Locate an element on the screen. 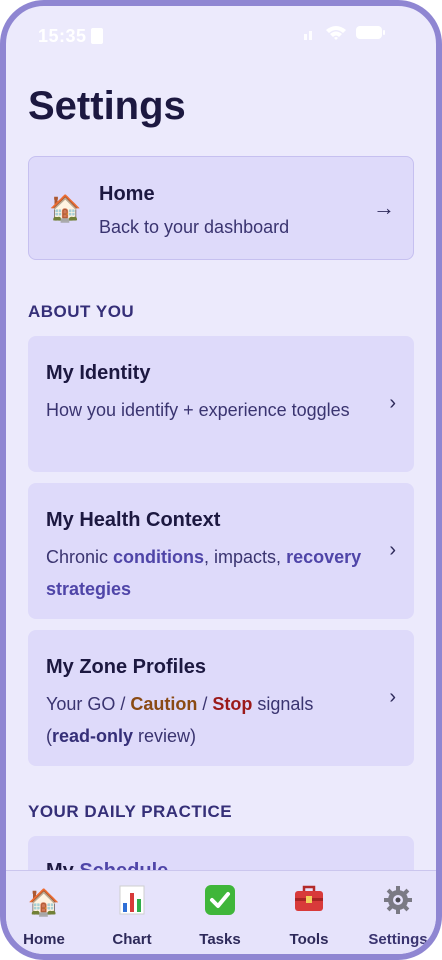  bar-chart-icon is located at coordinates (132, 902).